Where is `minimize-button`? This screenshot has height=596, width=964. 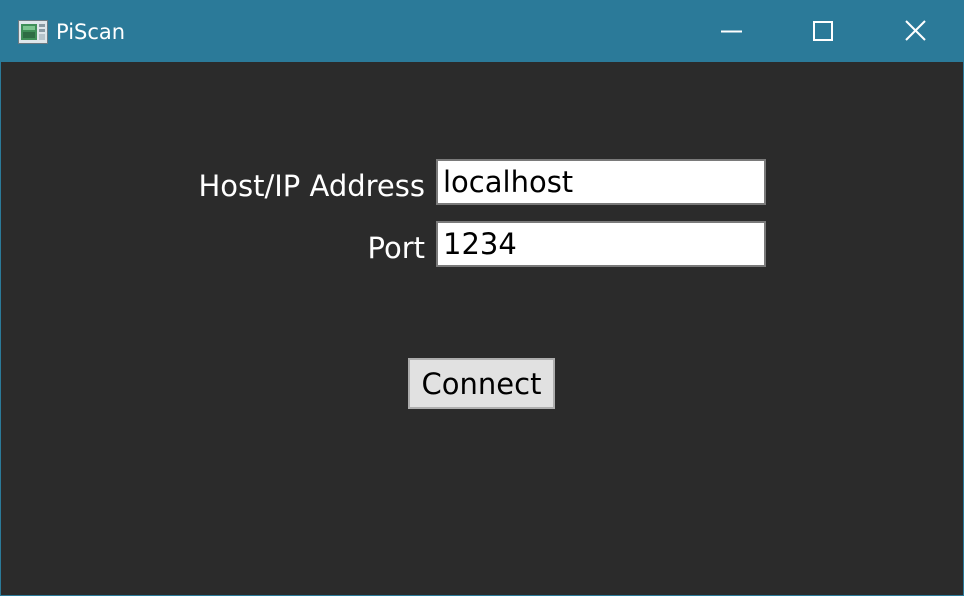
minimize-button is located at coordinates (731, 31).